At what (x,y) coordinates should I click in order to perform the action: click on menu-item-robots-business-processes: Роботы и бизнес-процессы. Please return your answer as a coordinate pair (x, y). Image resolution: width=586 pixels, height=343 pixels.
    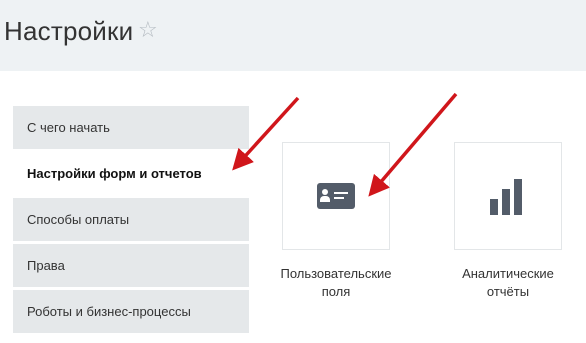
    Looking at the image, I should click on (131, 311).